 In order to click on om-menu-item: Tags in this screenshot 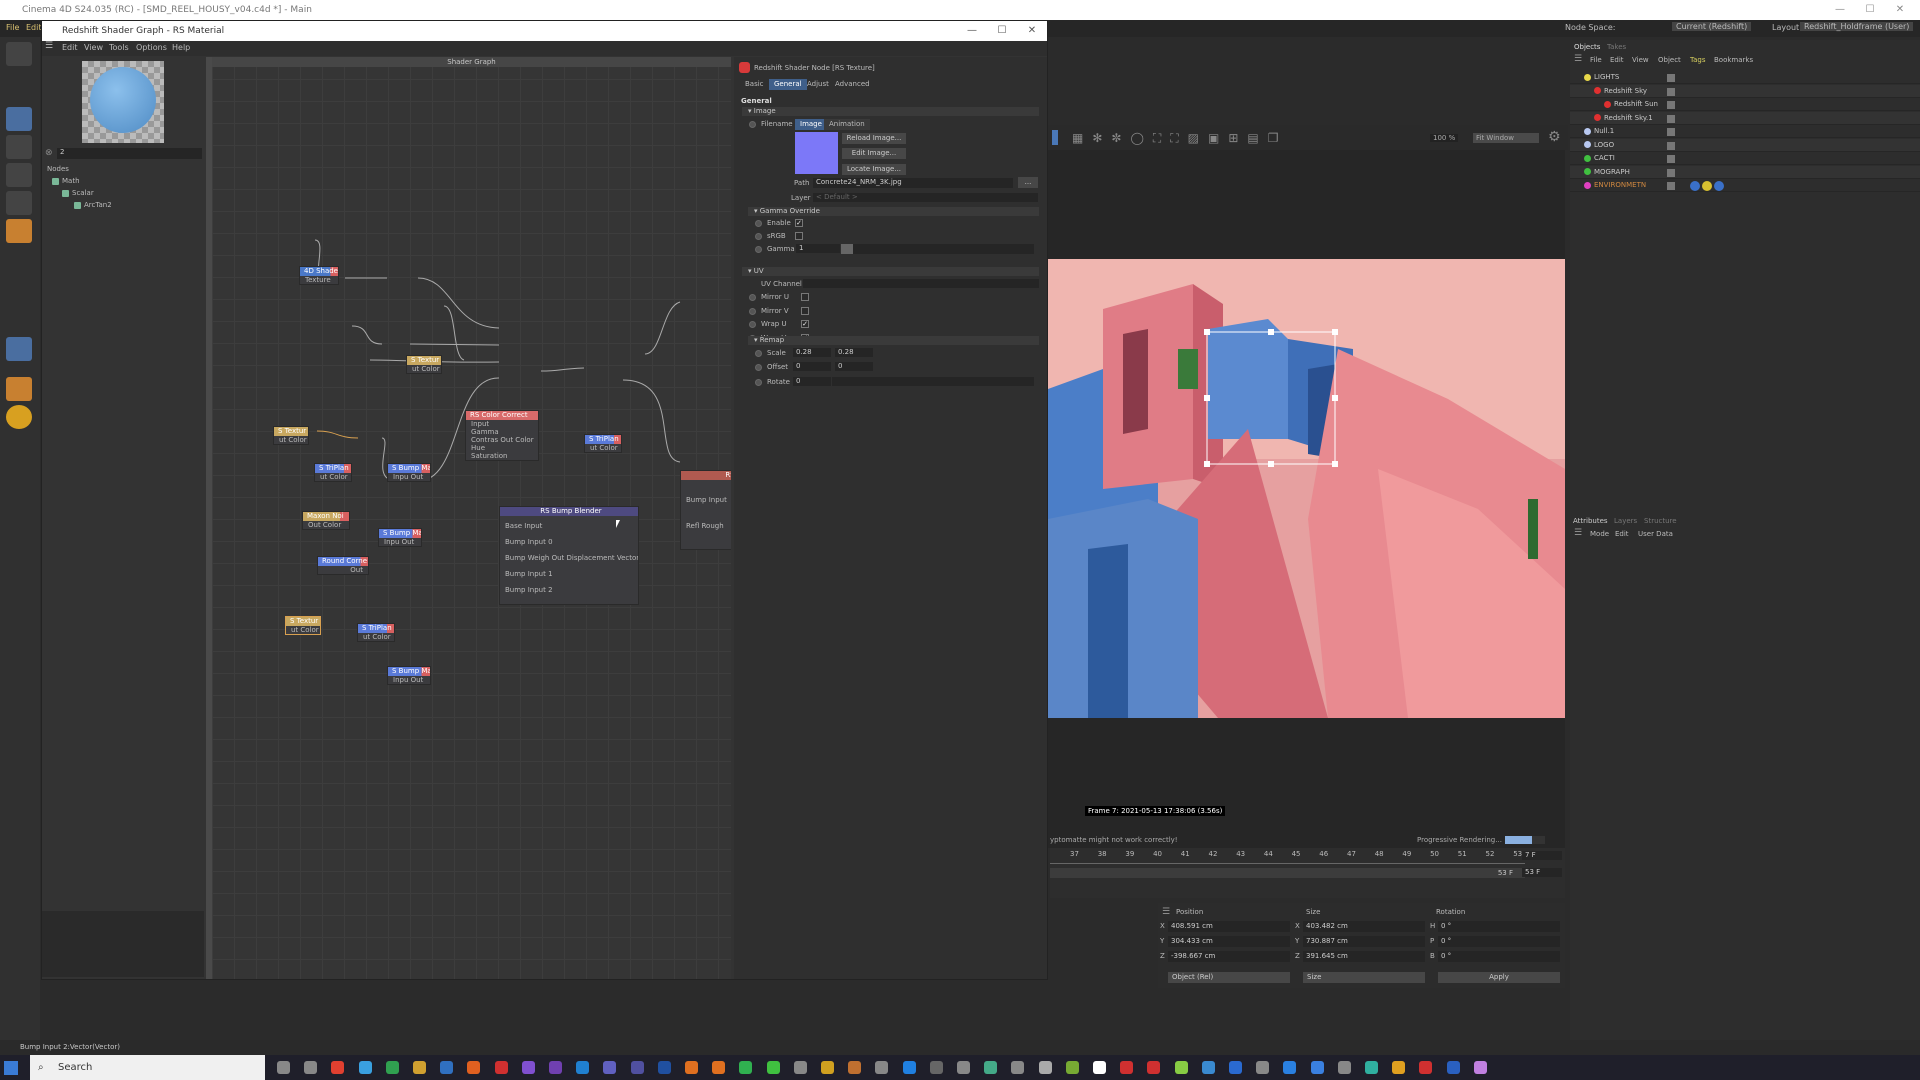, I will do `click(1698, 60)`.